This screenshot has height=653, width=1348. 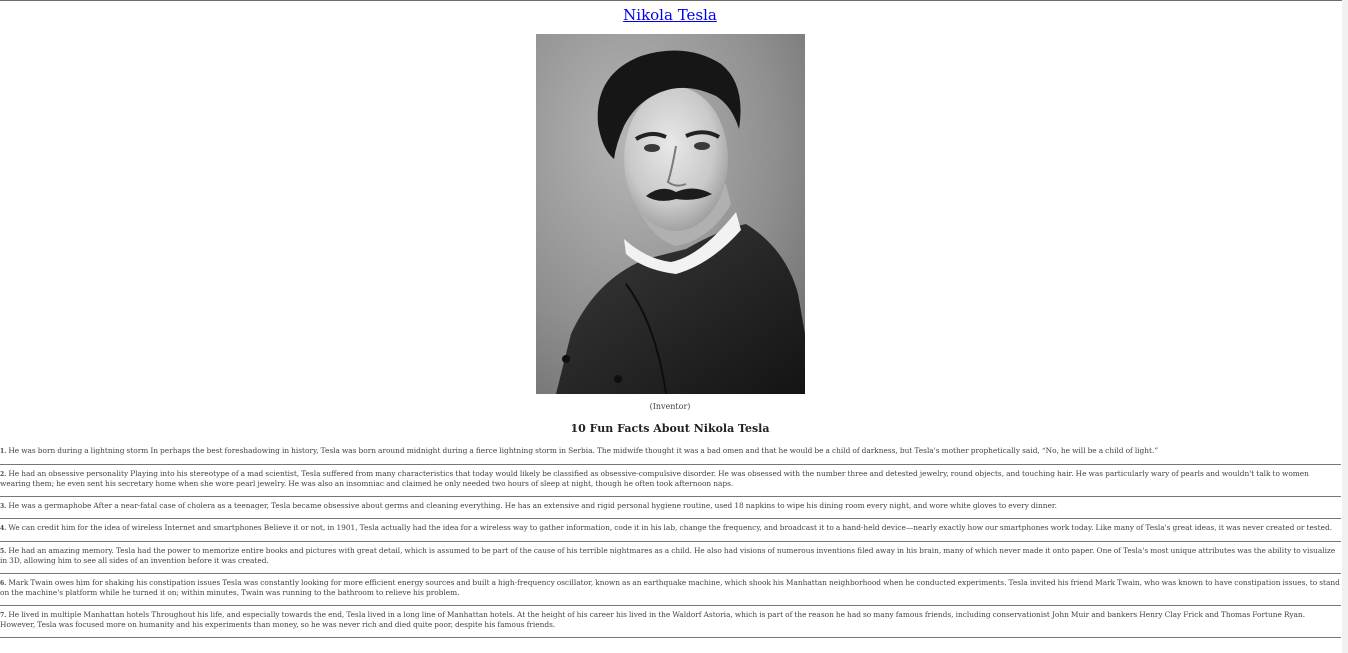 What do you see at coordinates (670, 428) in the screenshot?
I see `section-heading: 10 Fun Facts About Nikola Tesla` at bounding box center [670, 428].